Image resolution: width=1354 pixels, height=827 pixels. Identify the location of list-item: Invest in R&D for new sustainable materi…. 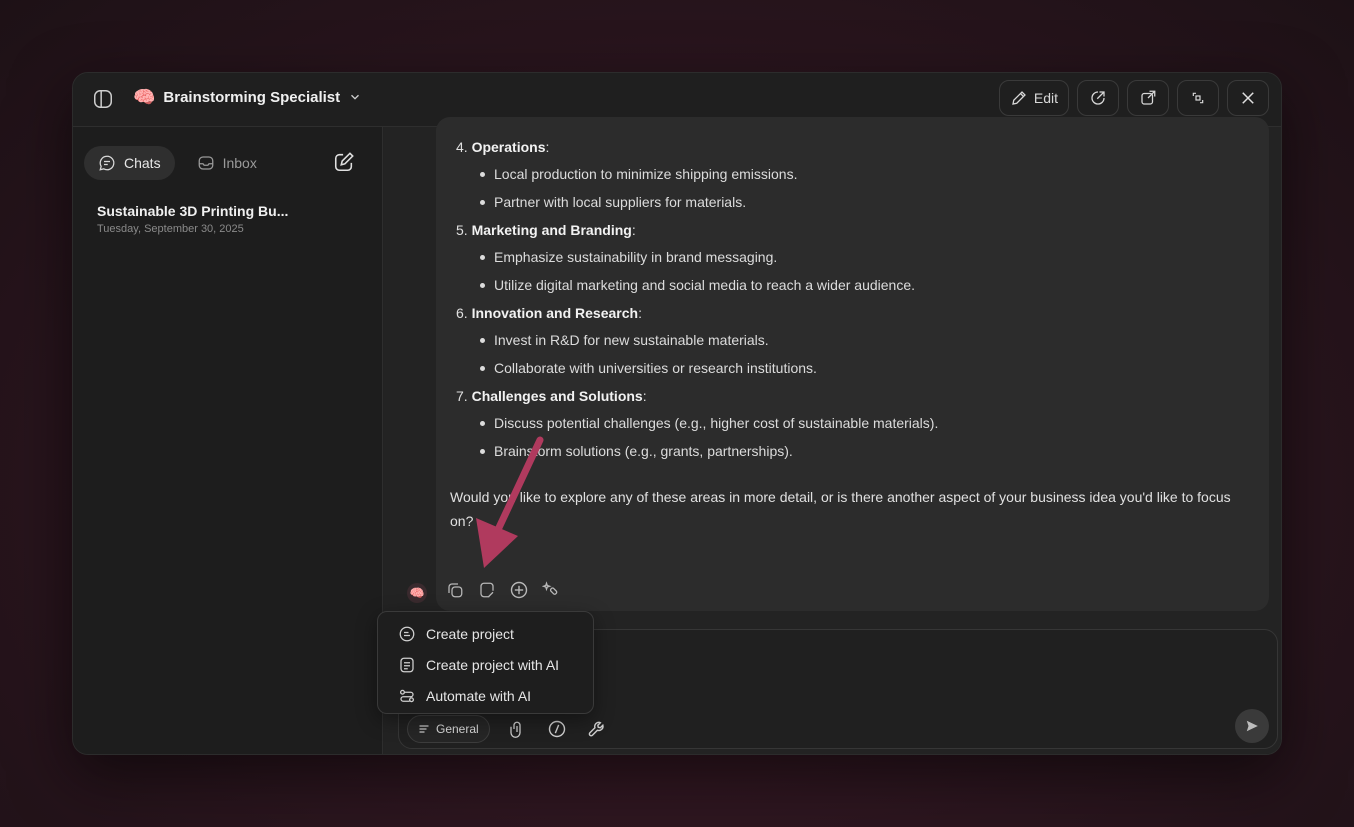
(866, 340).